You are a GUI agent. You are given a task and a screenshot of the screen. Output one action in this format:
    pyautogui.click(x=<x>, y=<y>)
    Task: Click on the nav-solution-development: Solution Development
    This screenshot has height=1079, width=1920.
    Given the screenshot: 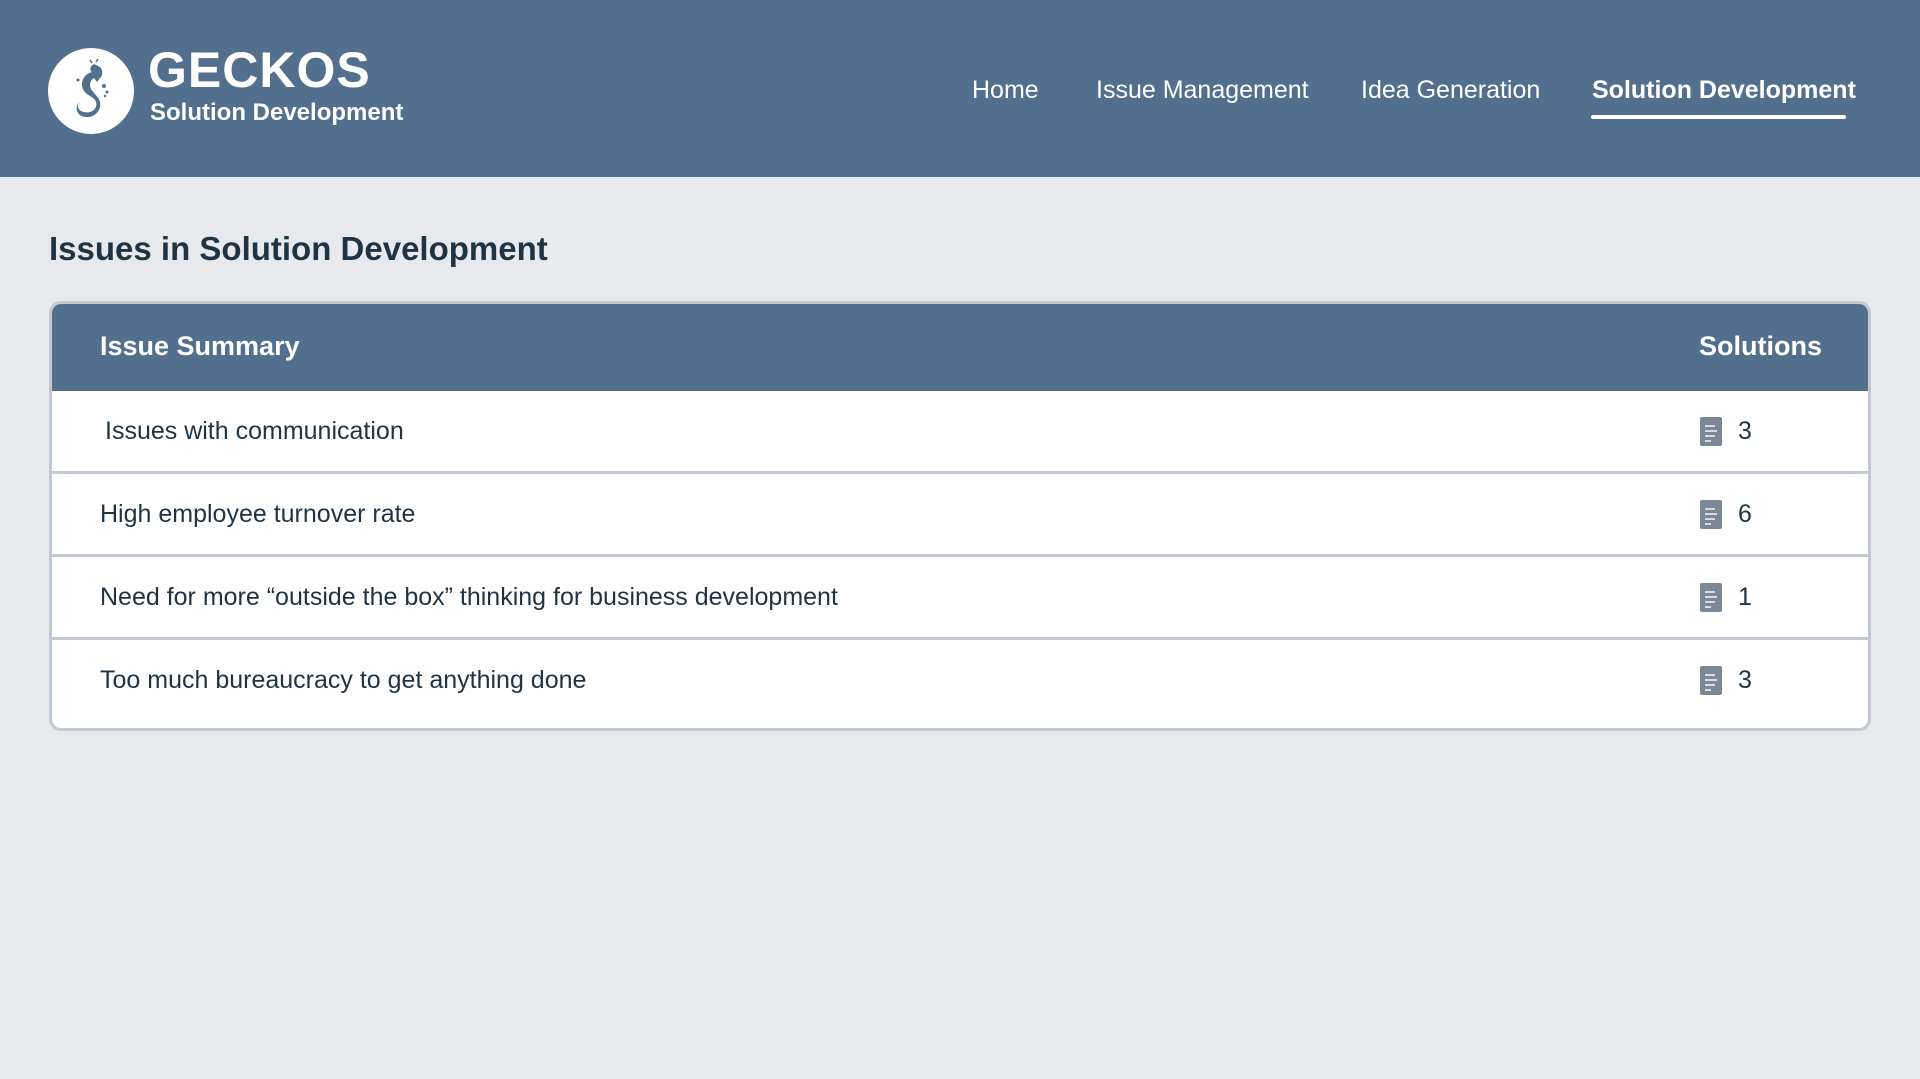 What is the action you would take?
    pyautogui.click(x=1724, y=90)
    